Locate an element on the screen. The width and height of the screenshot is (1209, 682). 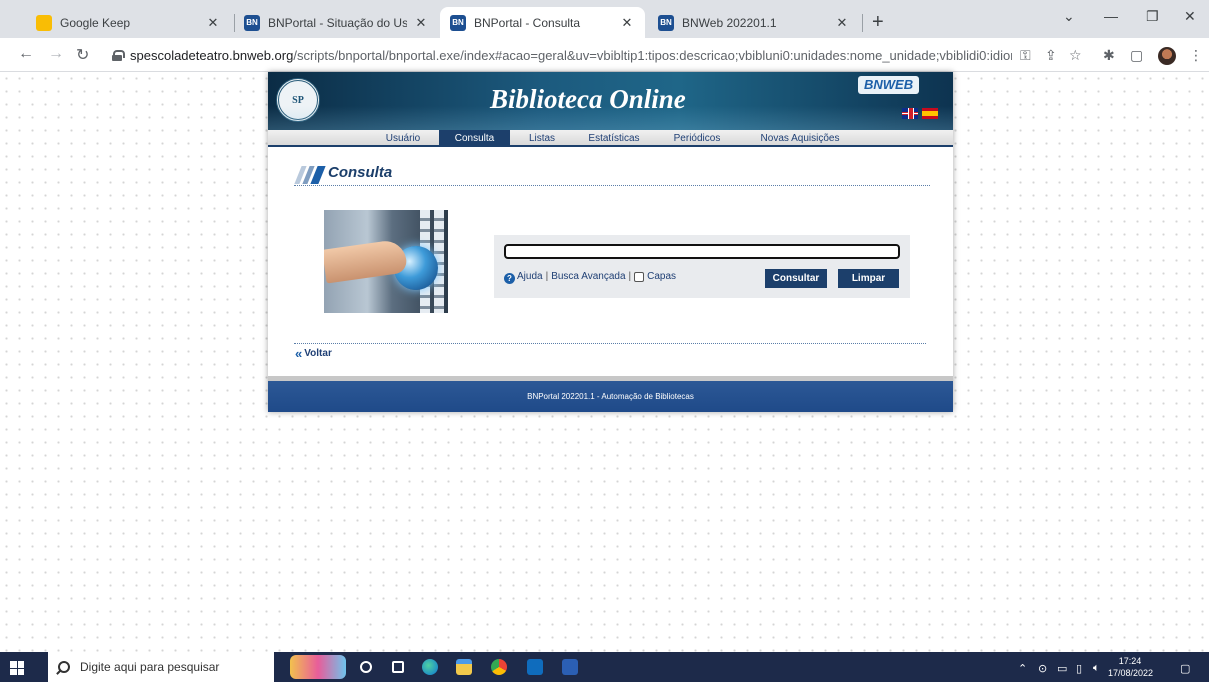
menu-item-estatisticas: Estatísticas is located at coordinates (614, 138).